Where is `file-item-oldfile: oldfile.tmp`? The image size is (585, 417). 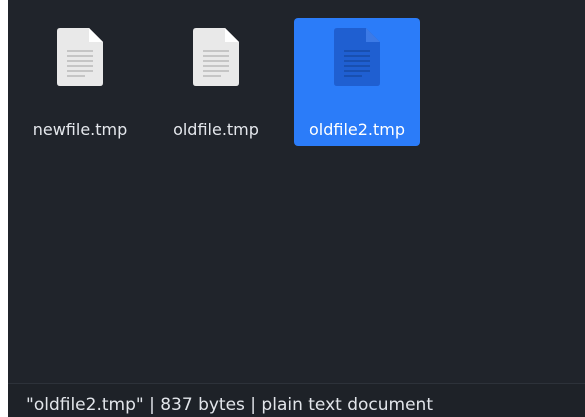 file-item-oldfile: oldfile.tmp is located at coordinates (216, 82).